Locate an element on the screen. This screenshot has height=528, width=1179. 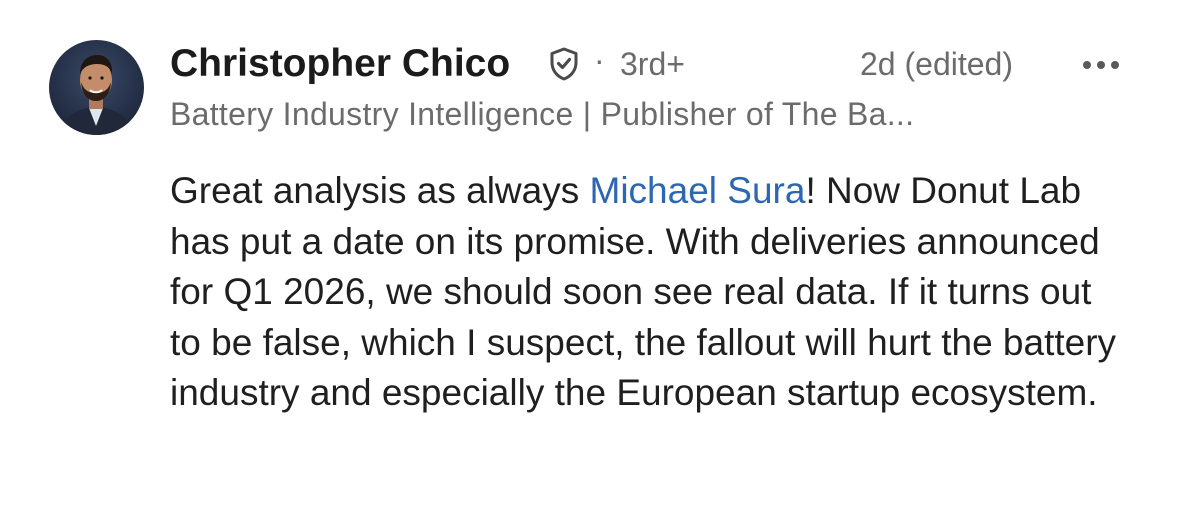
connection-degree: 3rd+ is located at coordinates (652, 64).